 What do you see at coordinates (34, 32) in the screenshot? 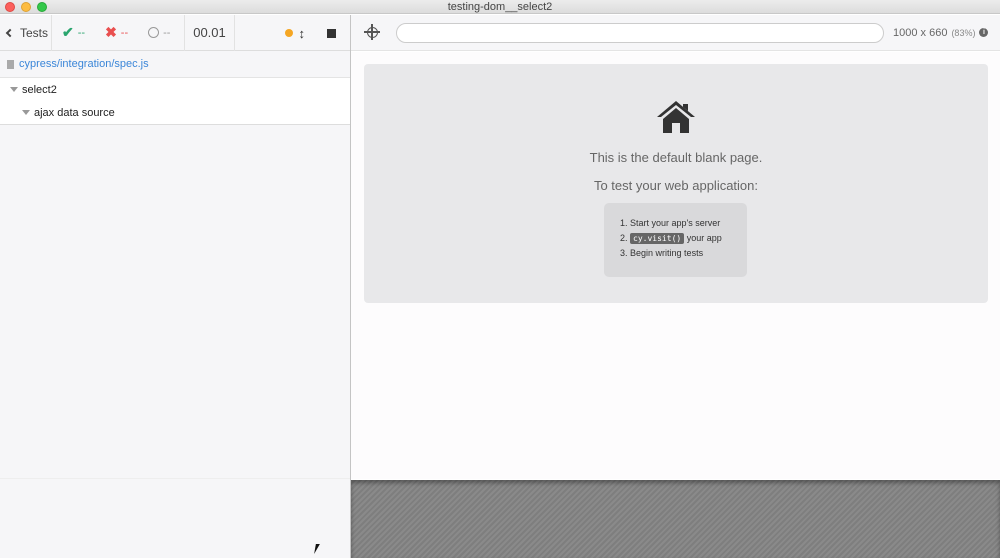
I see `tests-button-label: Tests` at bounding box center [34, 32].